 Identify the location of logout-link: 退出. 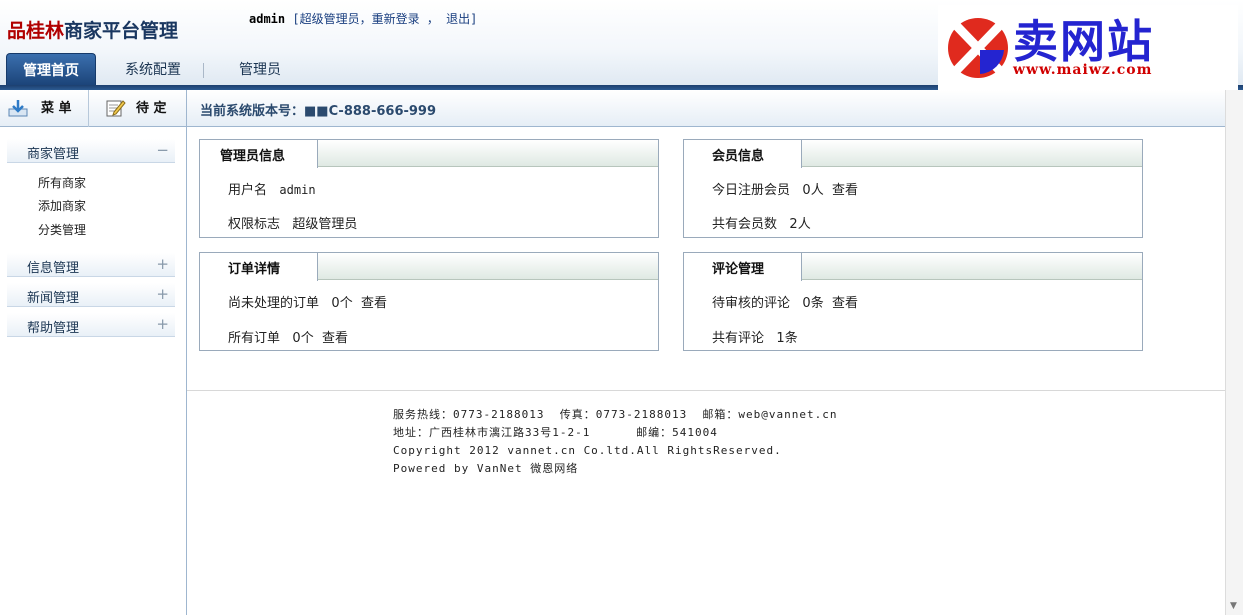
(458, 19).